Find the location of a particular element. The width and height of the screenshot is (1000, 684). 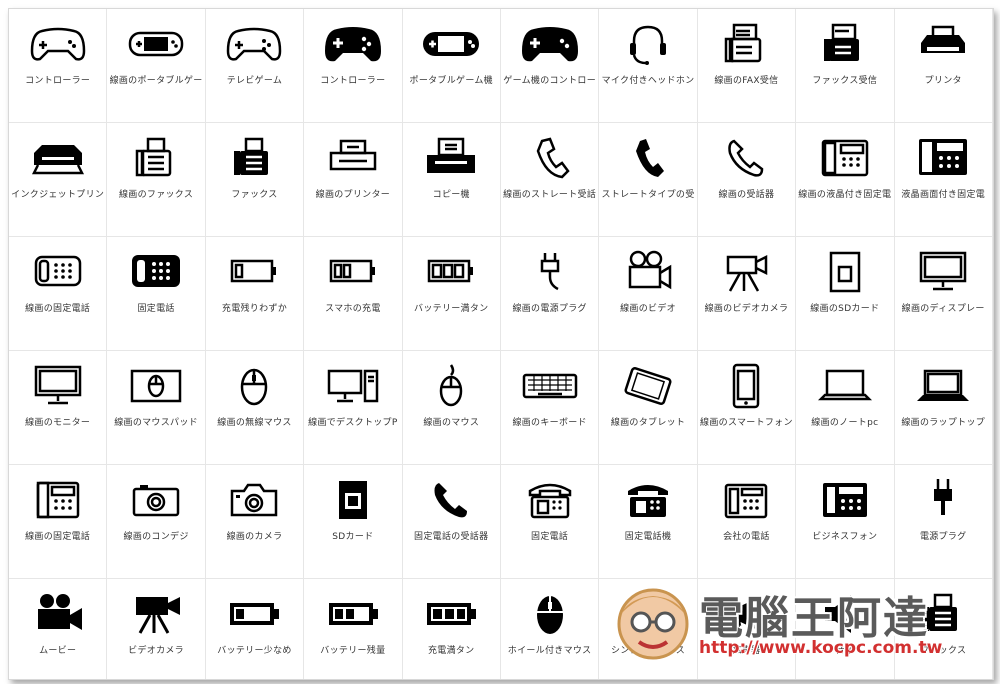

icon-tile: 線画のキーボード is located at coordinates (550, 408).